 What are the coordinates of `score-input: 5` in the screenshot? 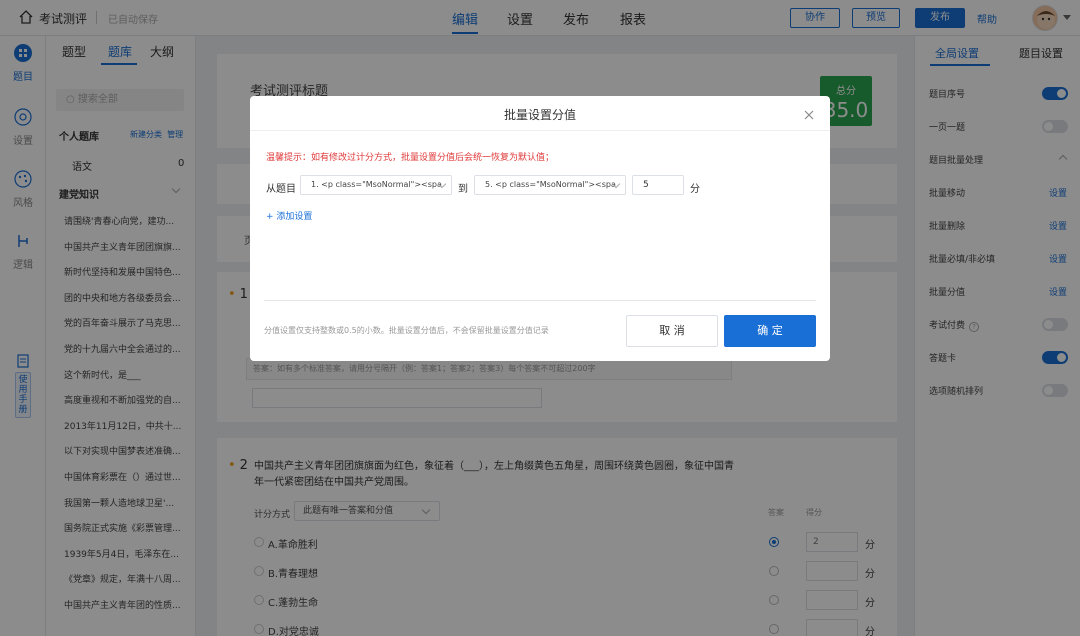 It's located at (658, 185).